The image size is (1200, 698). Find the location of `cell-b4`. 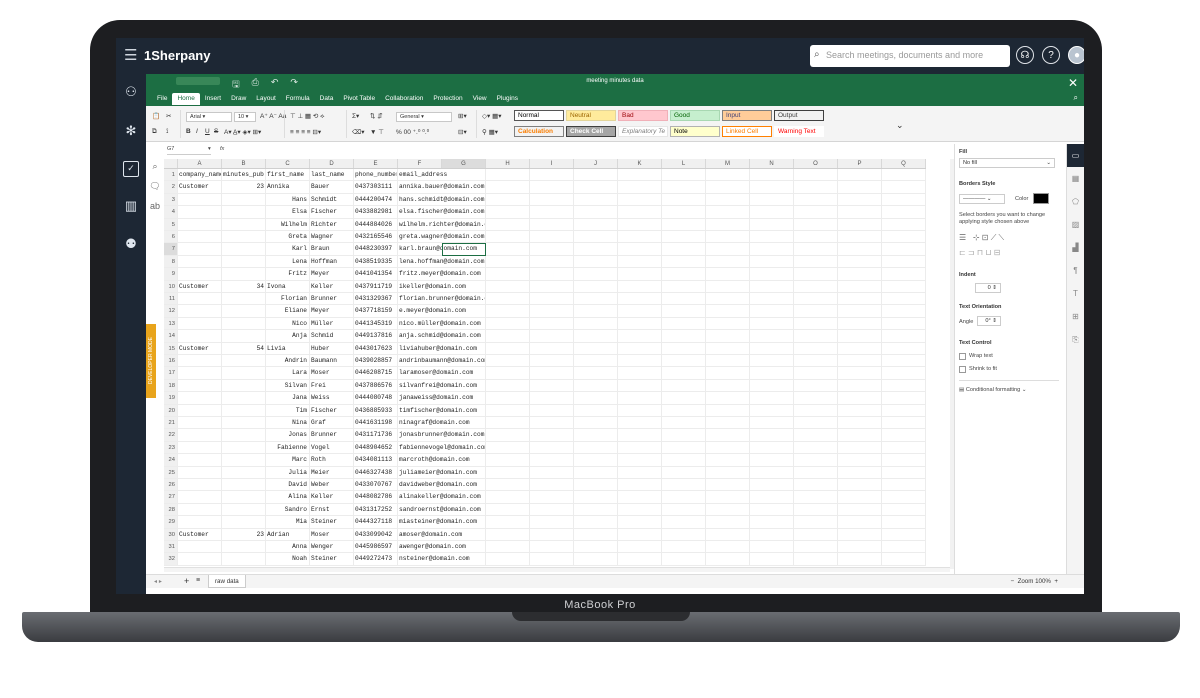

cell-b4 is located at coordinates (244, 212).